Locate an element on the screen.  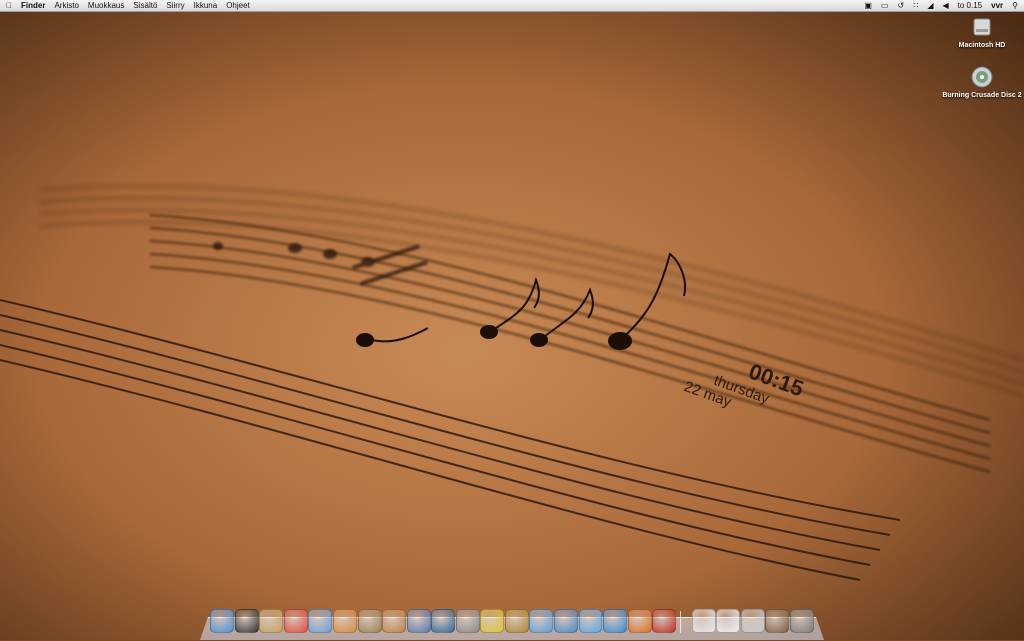
menu-arkisto: Arkisto is located at coordinates (66, 5).